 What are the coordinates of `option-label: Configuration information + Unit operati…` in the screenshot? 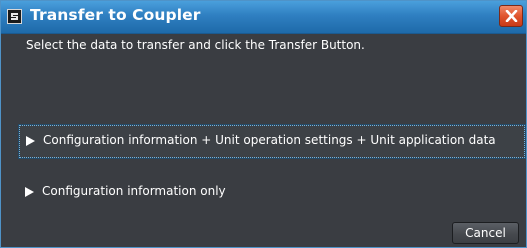 It's located at (269, 140).